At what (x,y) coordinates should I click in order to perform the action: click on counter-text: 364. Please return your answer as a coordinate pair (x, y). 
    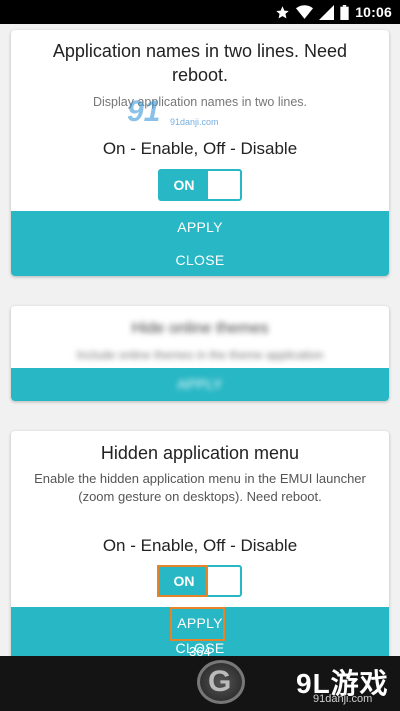
    Looking at the image, I should click on (200, 651).